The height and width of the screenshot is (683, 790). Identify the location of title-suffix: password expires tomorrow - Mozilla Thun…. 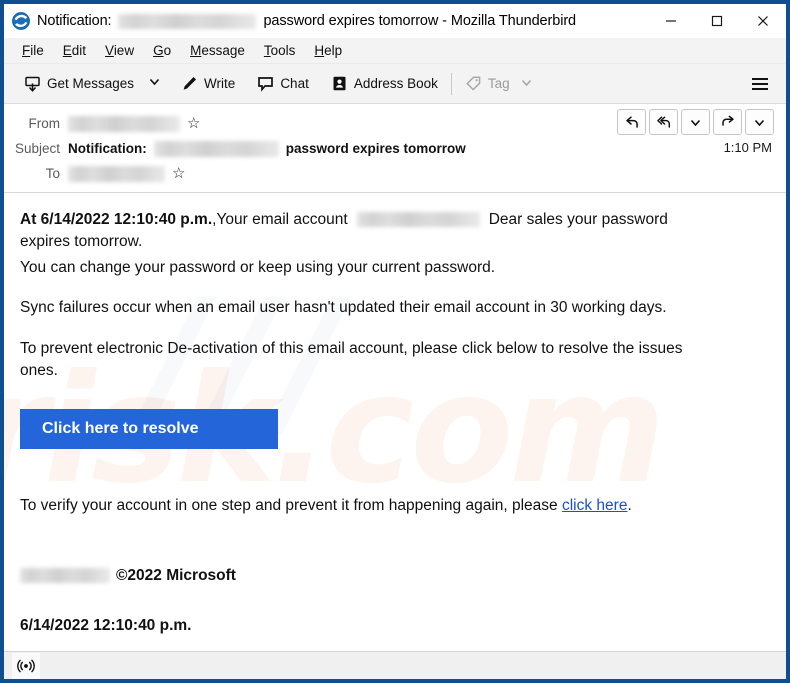
(420, 21).